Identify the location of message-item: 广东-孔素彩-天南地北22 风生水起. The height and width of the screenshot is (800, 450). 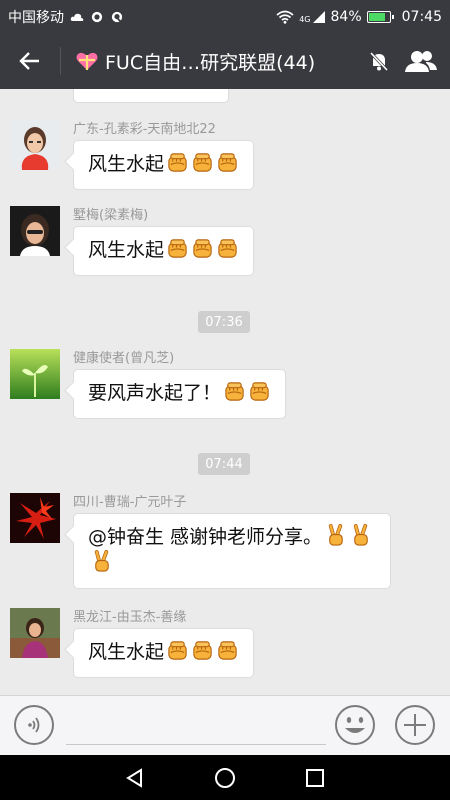
(132, 155).